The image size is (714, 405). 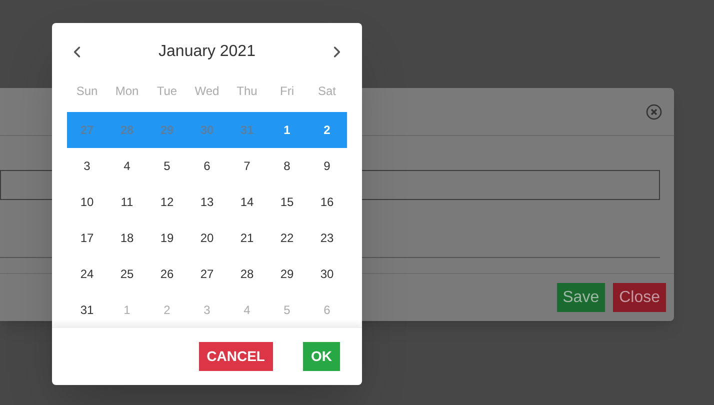 I want to click on weekday-label: Sun, so click(x=87, y=91).